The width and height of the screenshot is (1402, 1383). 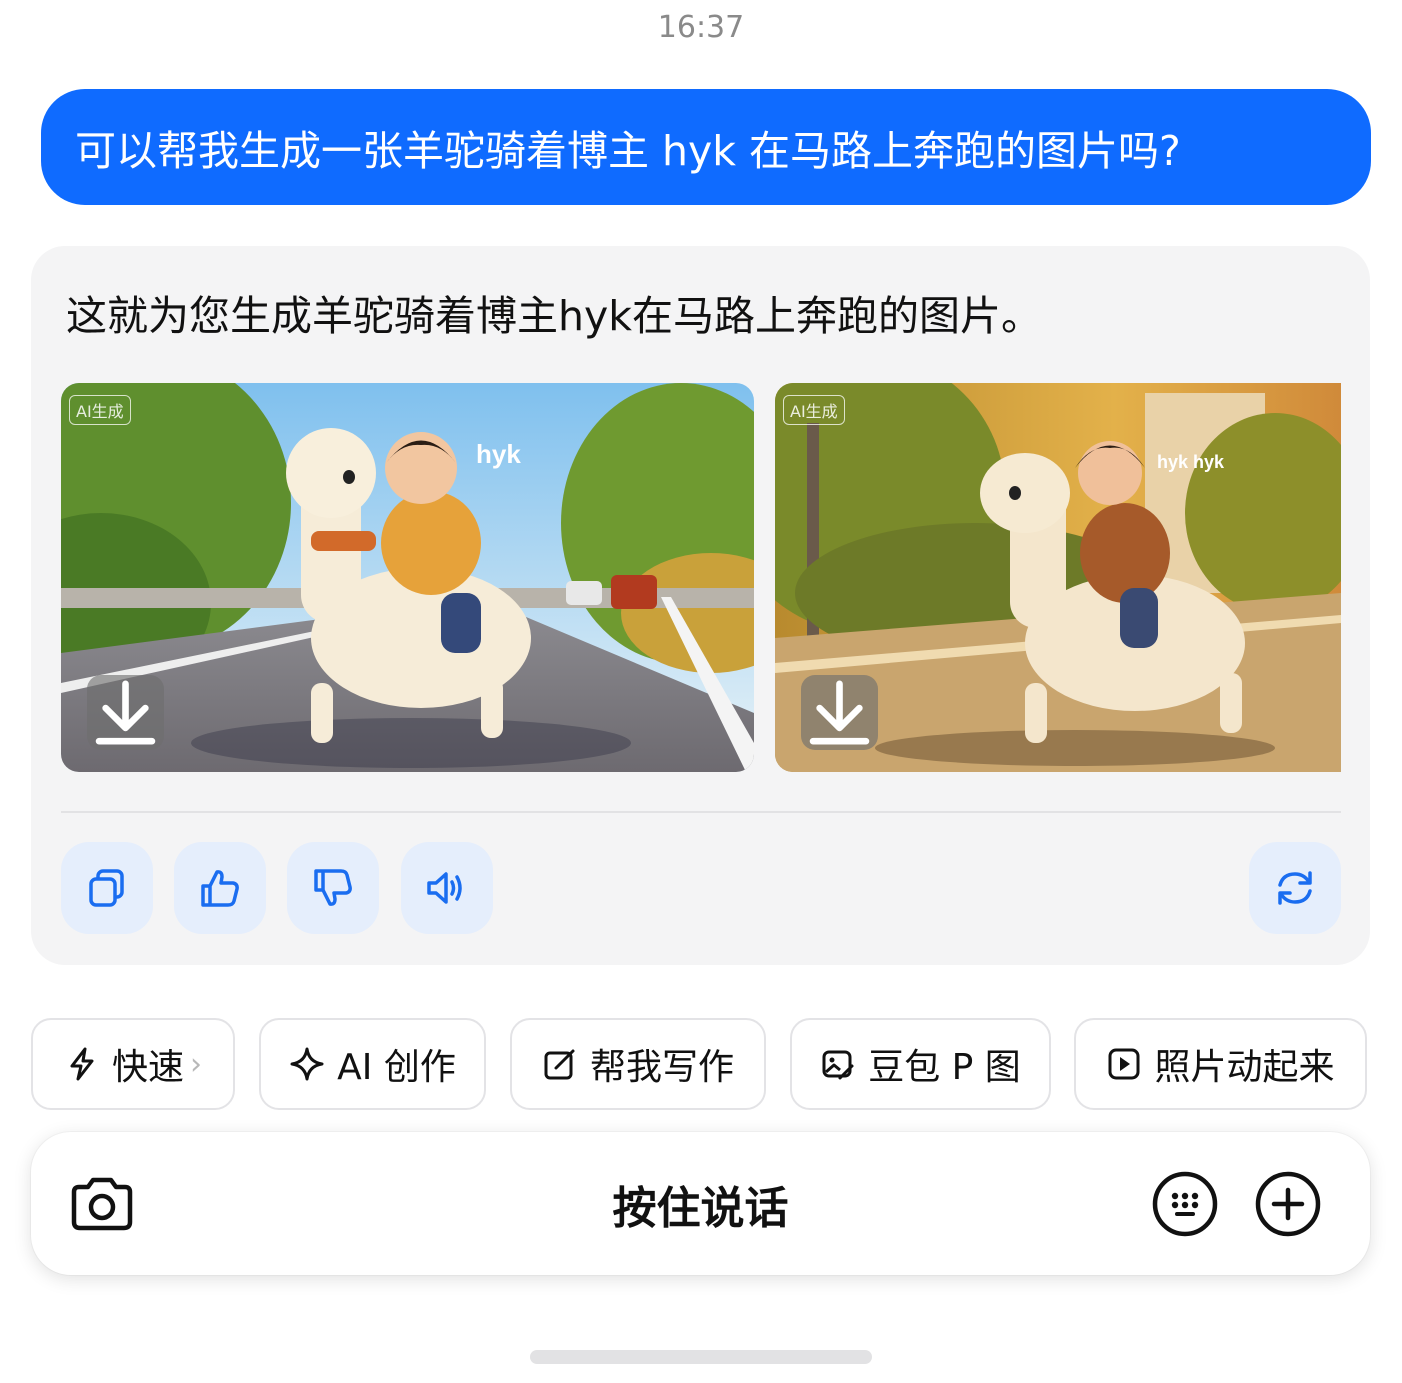 I want to click on copy-button, so click(x=107, y=888).